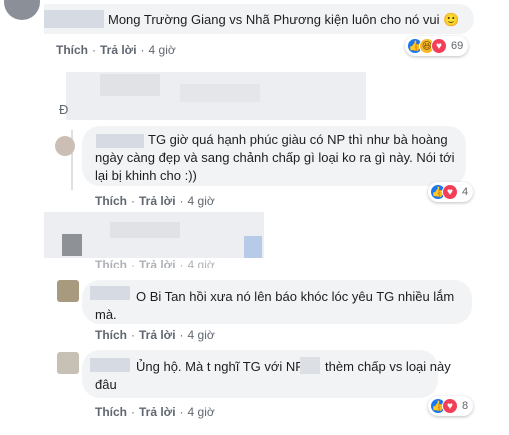 The width and height of the screenshot is (509, 435). I want to click on comment-text-line: mà., so click(106, 314).